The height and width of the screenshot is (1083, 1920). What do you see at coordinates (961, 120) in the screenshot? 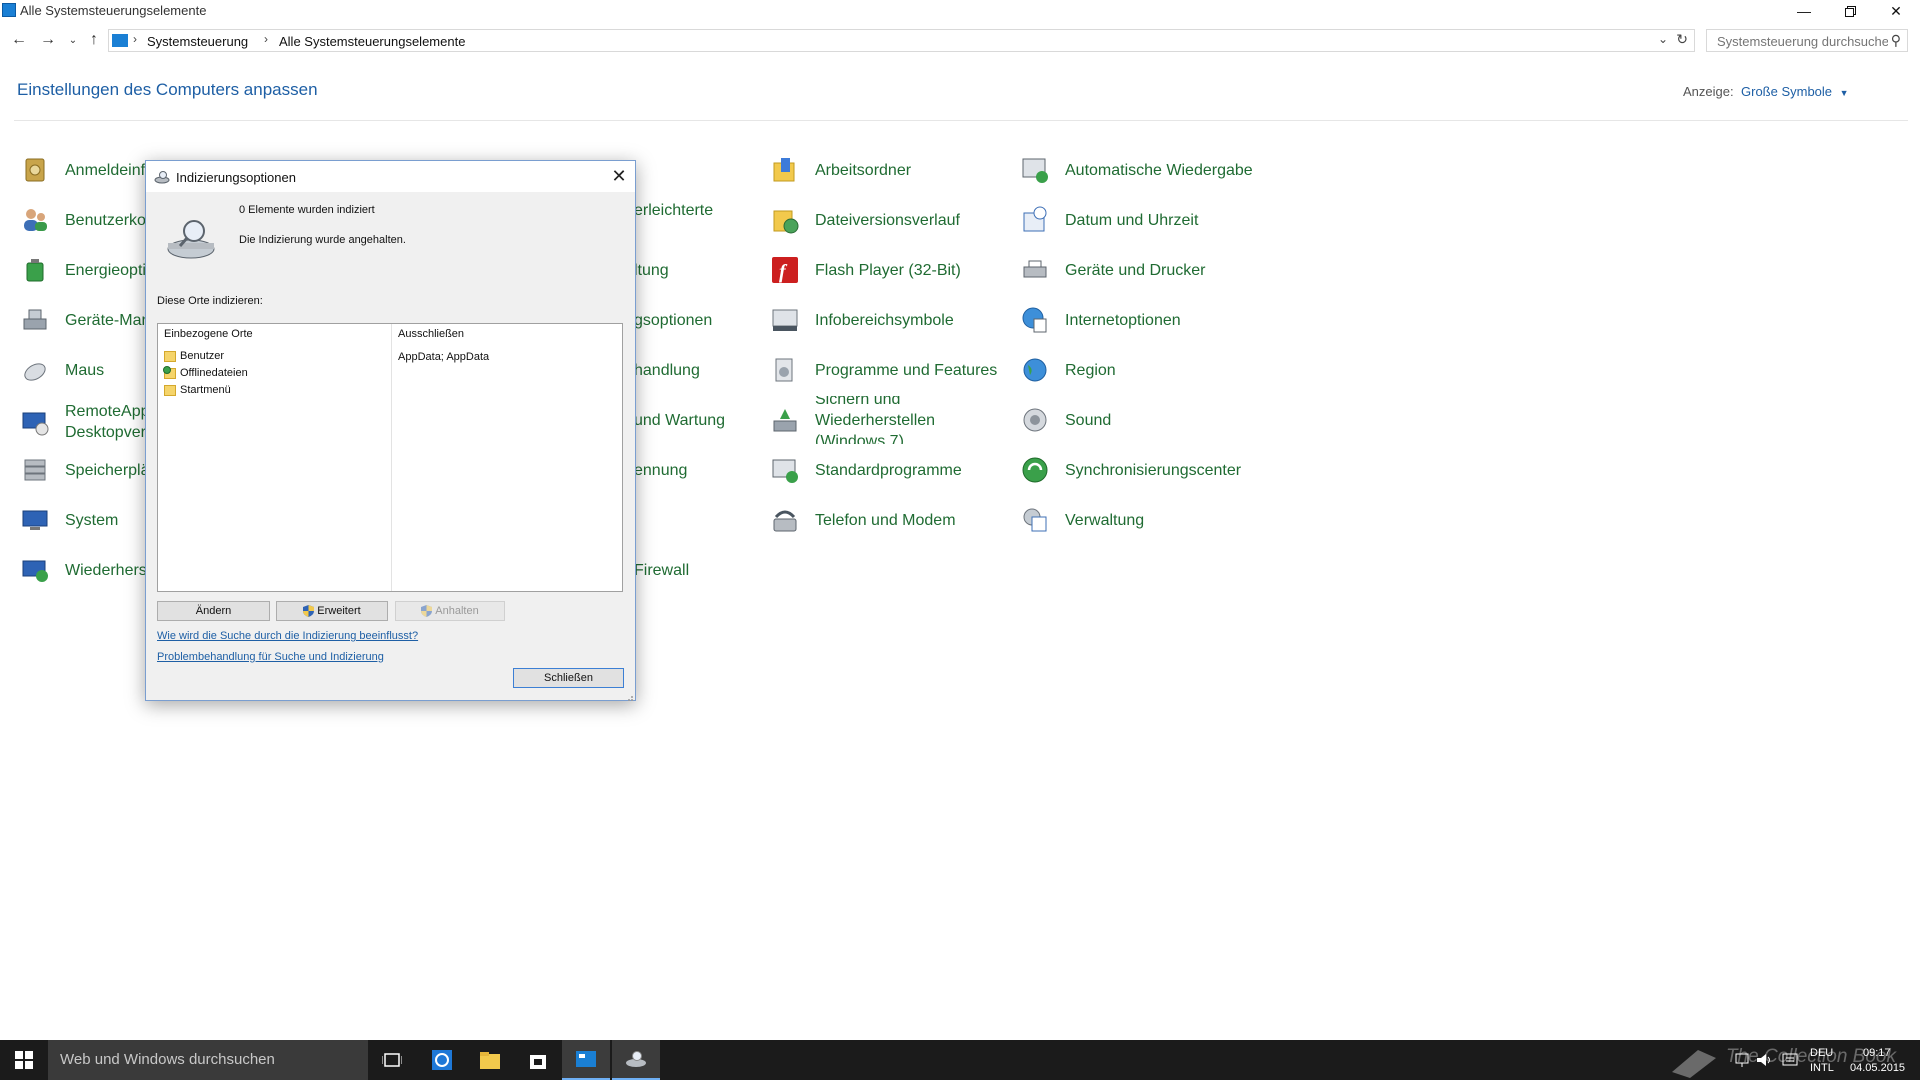
I see `divider` at bounding box center [961, 120].